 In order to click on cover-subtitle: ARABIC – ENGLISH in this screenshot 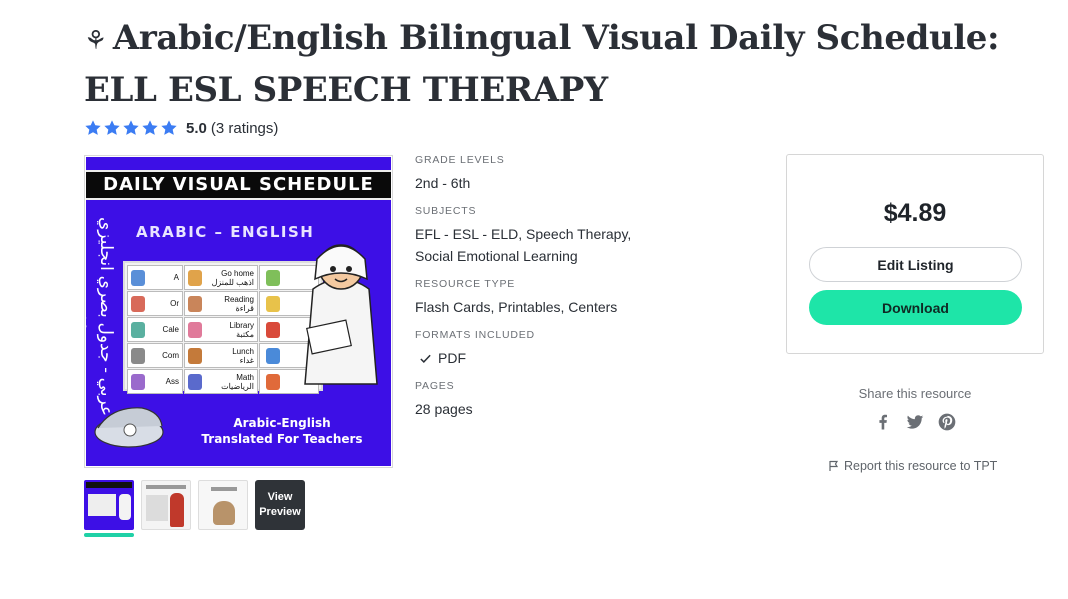, I will do `click(225, 232)`.